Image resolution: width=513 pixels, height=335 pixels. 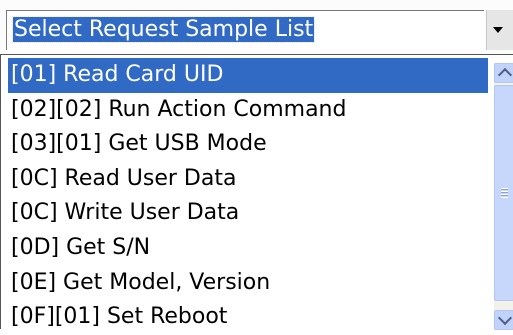 I want to click on combobox-selected-text: Select Request Sample List, so click(x=240, y=30).